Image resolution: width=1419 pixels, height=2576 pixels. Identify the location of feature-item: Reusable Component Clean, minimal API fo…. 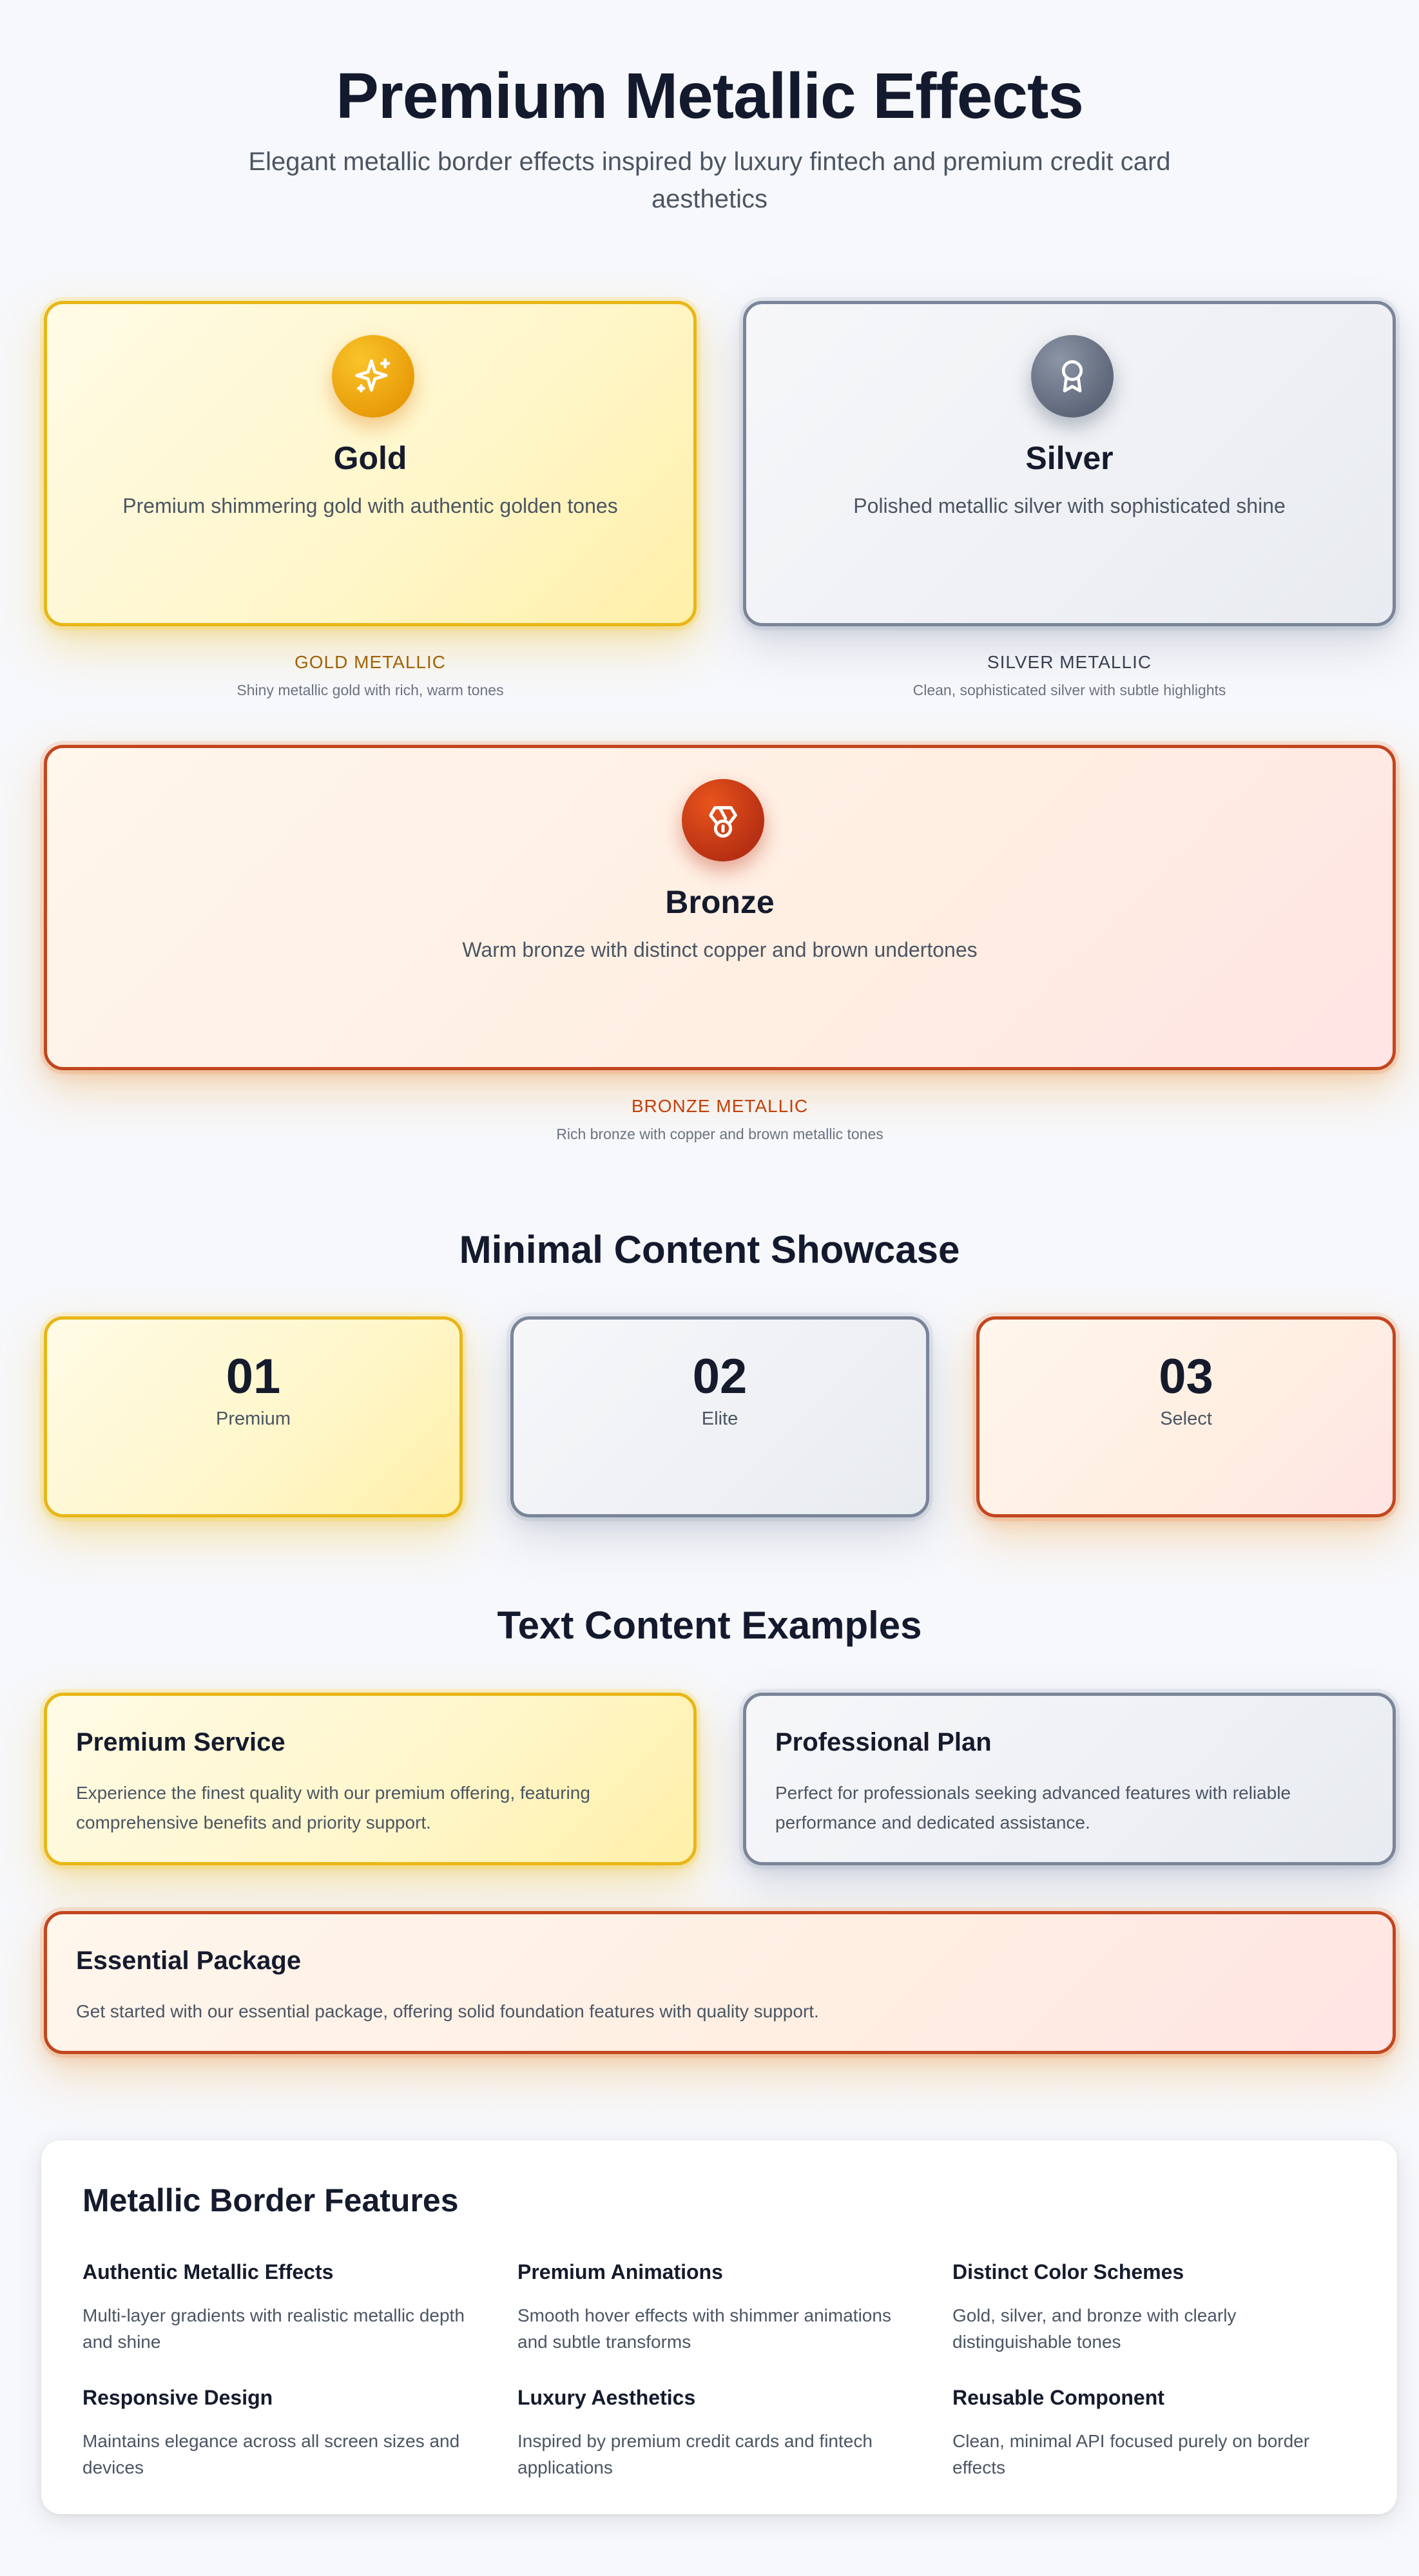
(1152, 2434).